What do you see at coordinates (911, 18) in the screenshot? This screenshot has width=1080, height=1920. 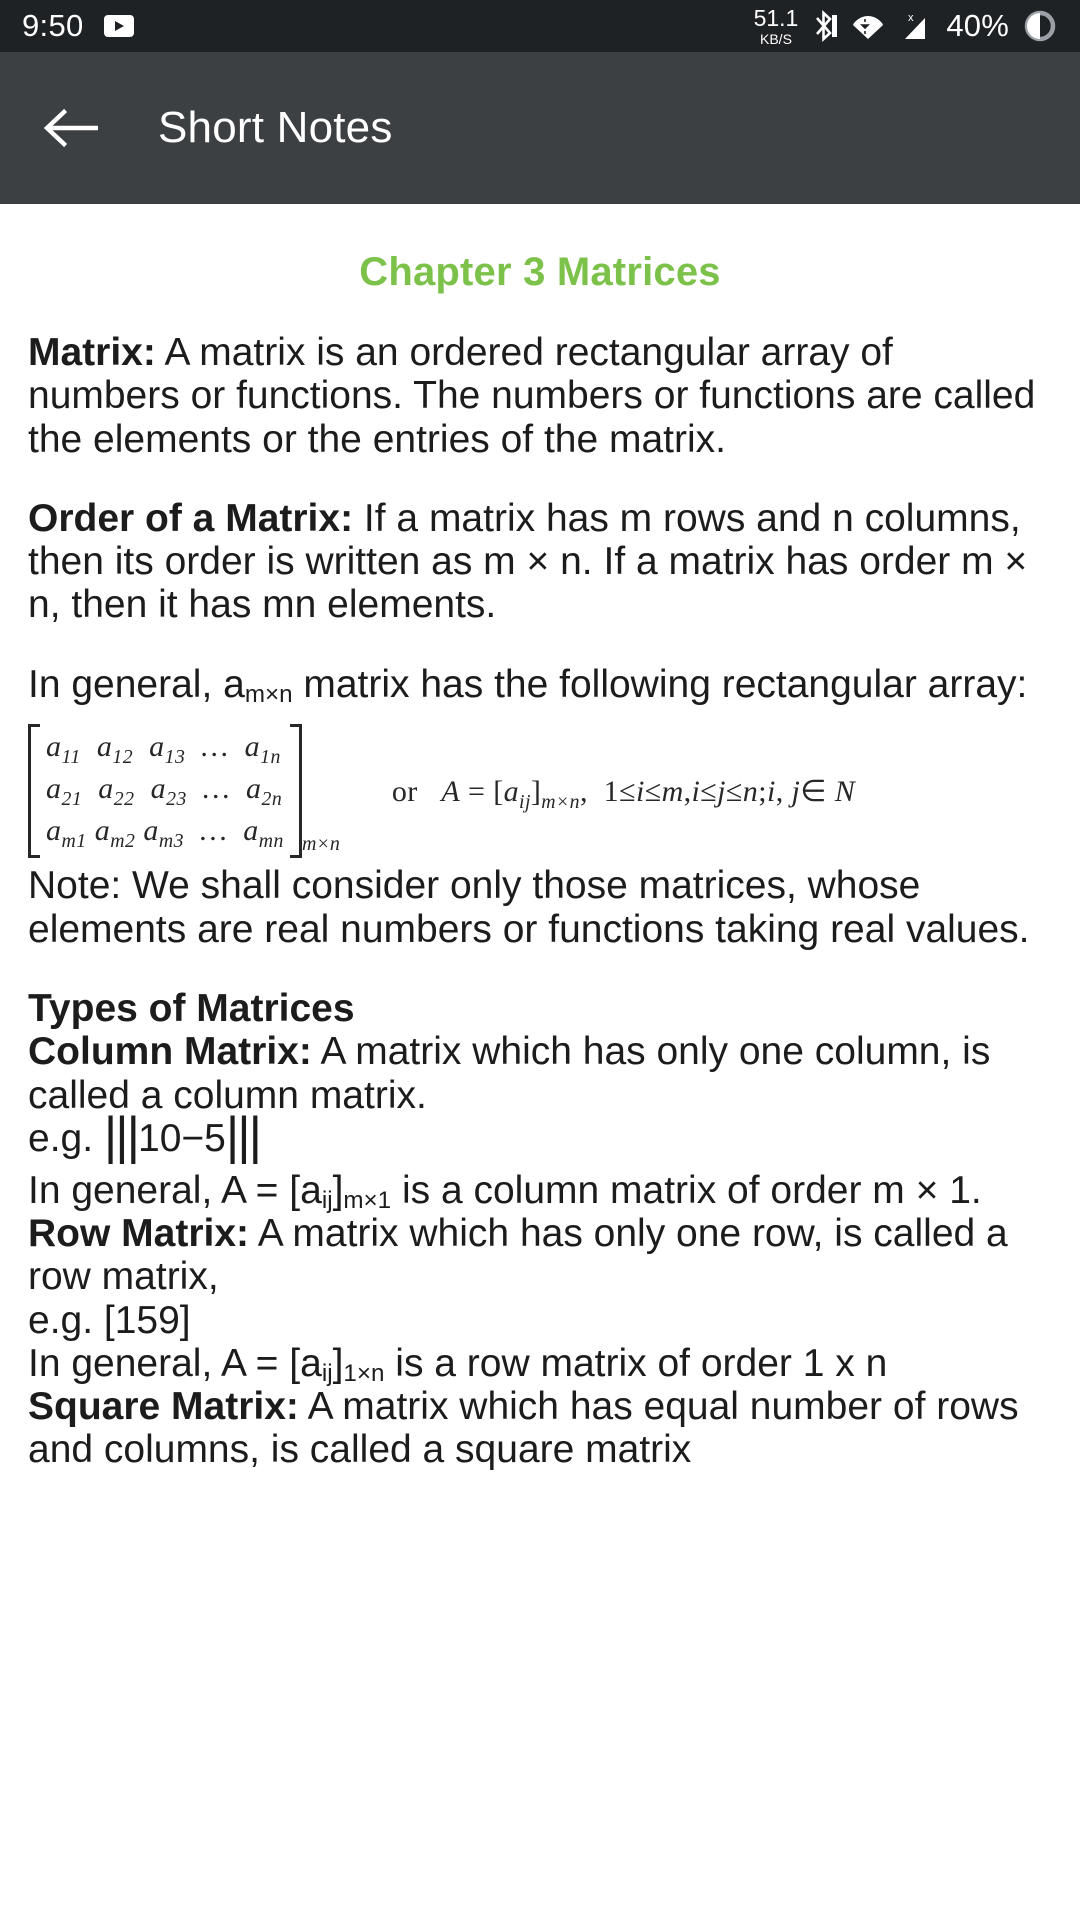 I see `svg-text: x` at bounding box center [911, 18].